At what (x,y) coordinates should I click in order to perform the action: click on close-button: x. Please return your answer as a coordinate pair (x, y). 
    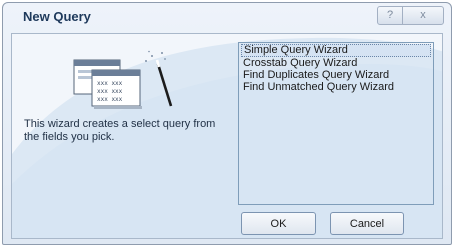
    Looking at the image, I should click on (423, 15).